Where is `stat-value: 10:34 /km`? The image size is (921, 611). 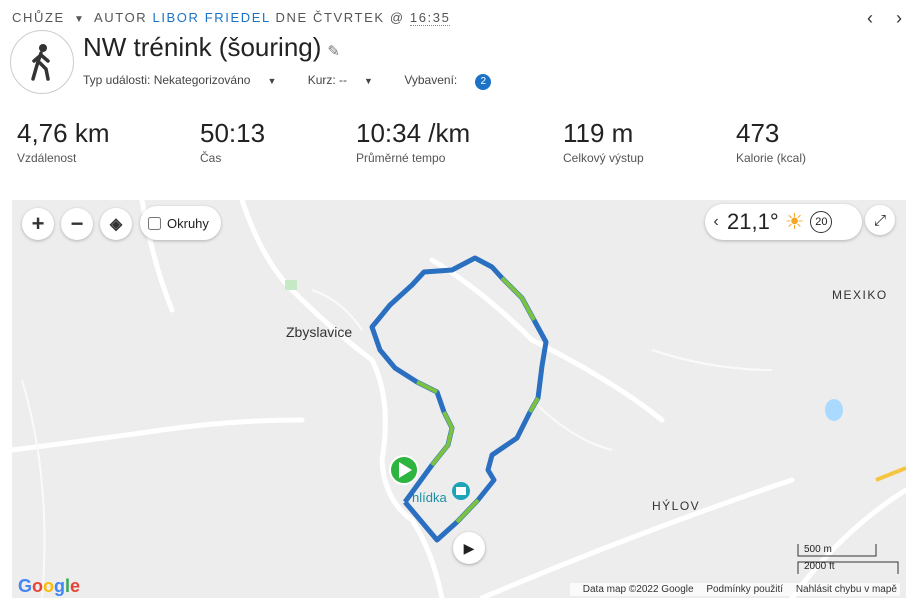 stat-value: 10:34 /km is located at coordinates (413, 133).